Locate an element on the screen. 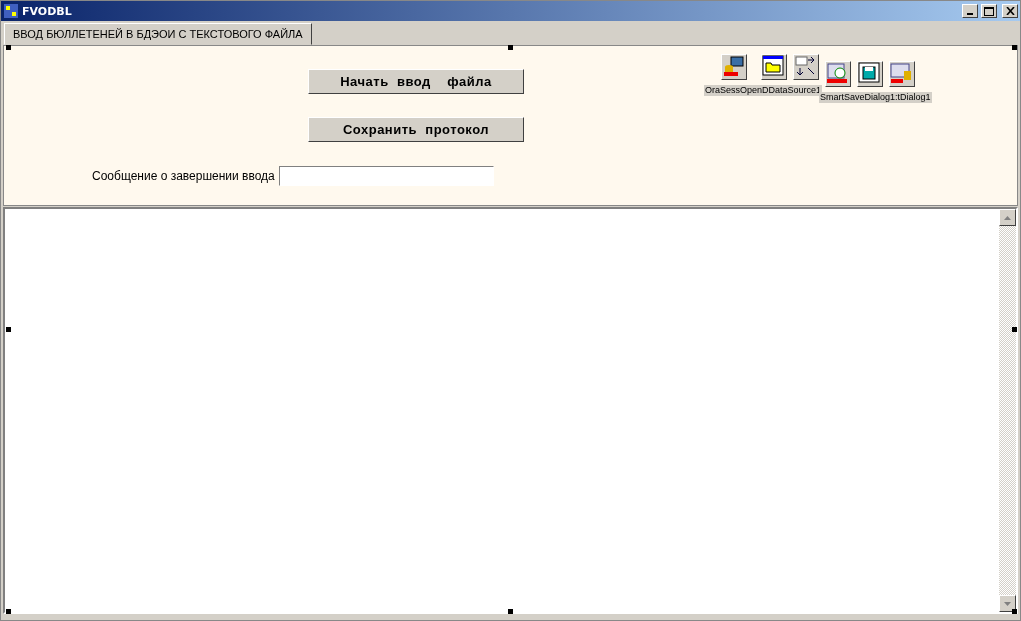 The image size is (1021, 621). component-caption: SmartSaveDialog1:tDialog1 is located at coordinates (875, 97).